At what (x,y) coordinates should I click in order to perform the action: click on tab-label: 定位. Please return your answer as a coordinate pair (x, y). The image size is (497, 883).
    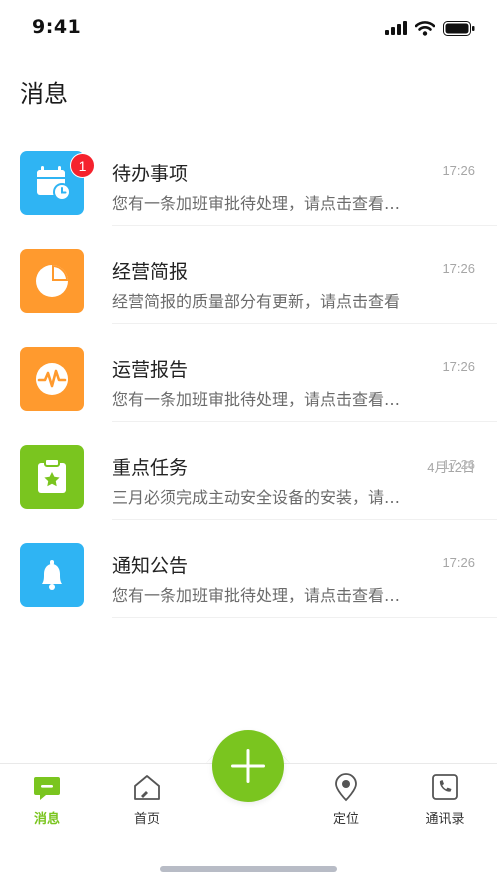
    Looking at the image, I should click on (345, 819).